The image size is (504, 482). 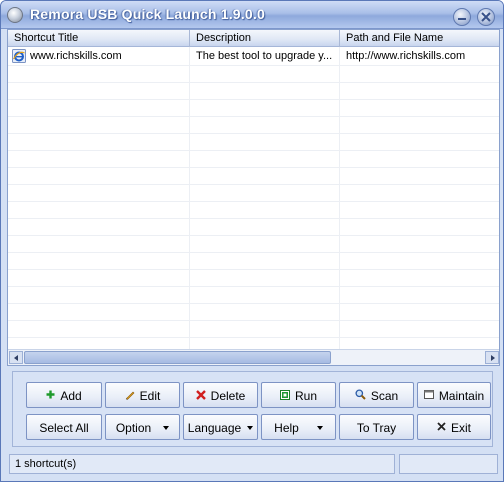 What do you see at coordinates (130, 395) in the screenshot?
I see `pencil-icon` at bounding box center [130, 395].